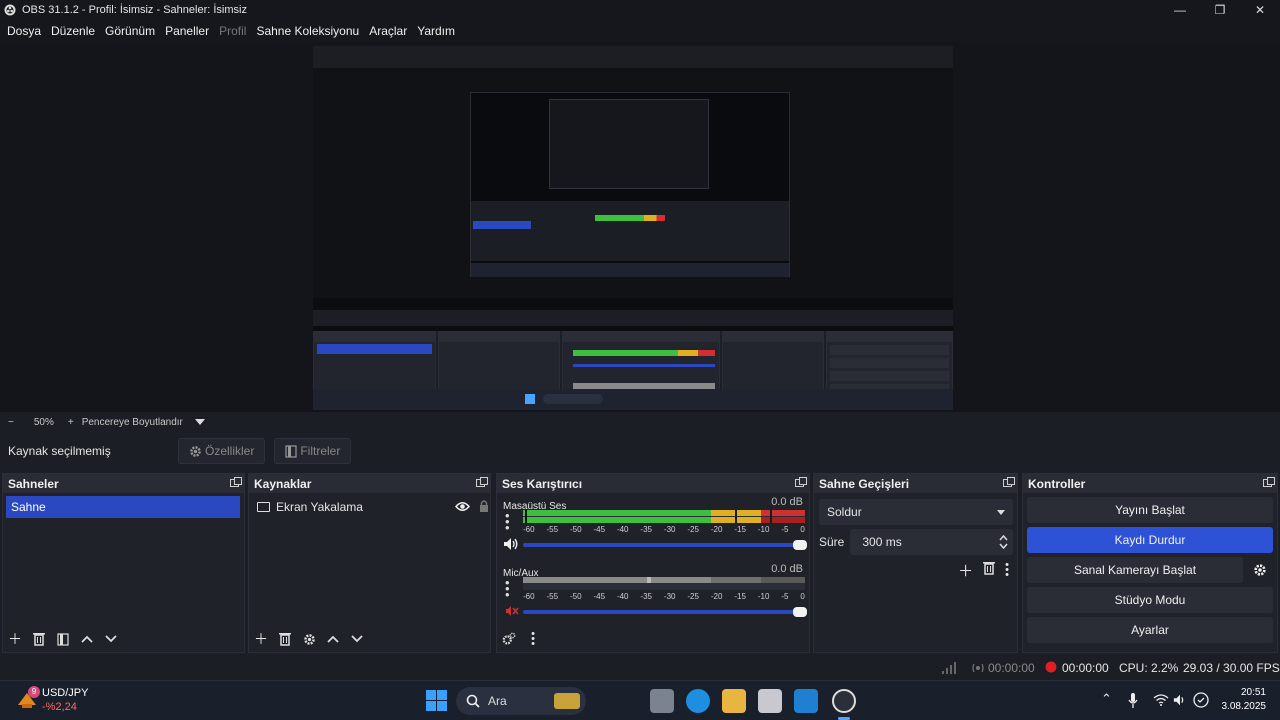 The width and height of the screenshot is (1280, 720). I want to click on maximize-button: ❐, so click(1220, 10).